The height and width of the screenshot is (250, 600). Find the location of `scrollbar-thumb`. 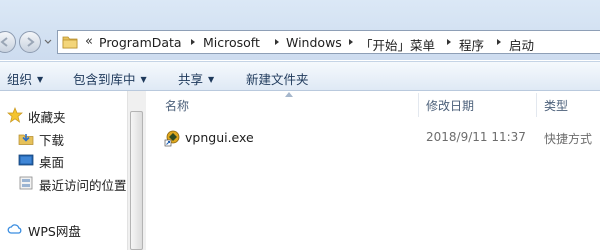

scrollbar-thumb is located at coordinates (136, 180).